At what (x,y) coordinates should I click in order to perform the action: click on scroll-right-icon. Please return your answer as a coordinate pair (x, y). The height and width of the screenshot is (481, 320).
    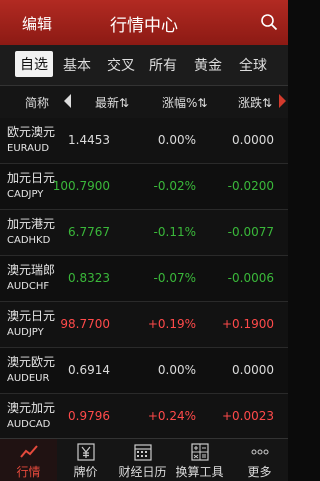
    Looking at the image, I should click on (282, 101).